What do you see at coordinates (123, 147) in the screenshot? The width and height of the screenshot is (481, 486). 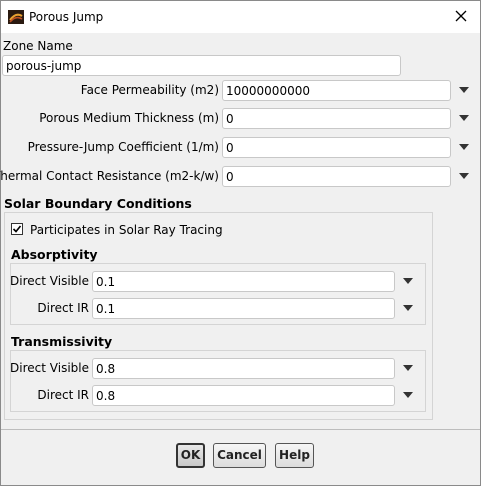 I see `pressure-jump-coefficient-label: Pressure-Jump Coefficient (1/m)` at bounding box center [123, 147].